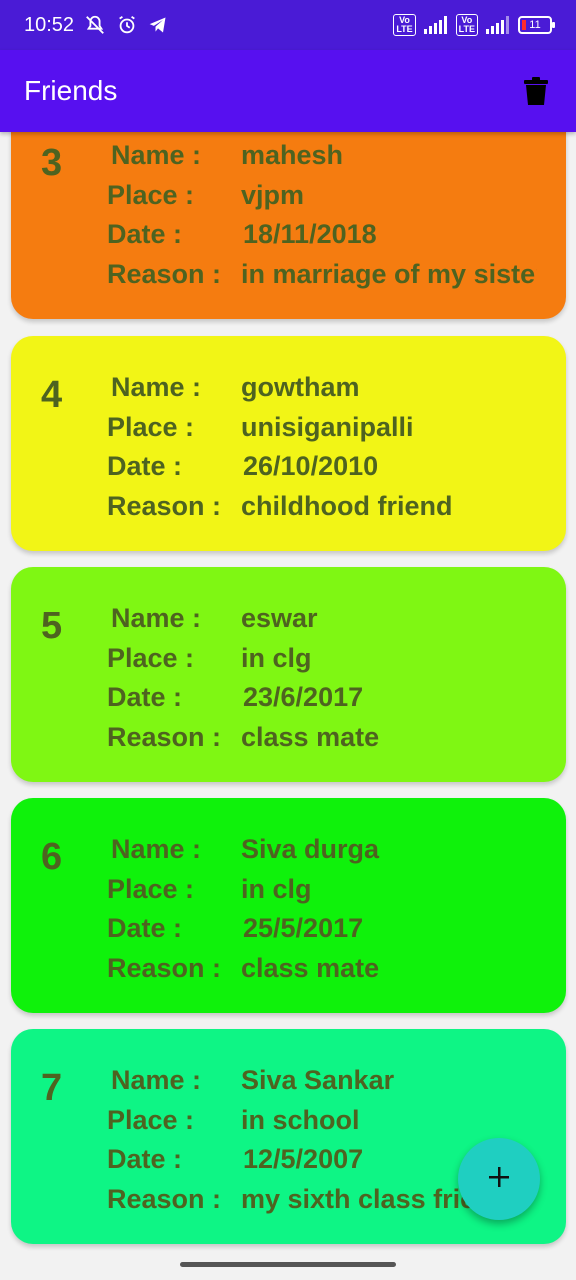 The width and height of the screenshot is (576, 1280). I want to click on place-row: Place : in school, so click(322, 1125).